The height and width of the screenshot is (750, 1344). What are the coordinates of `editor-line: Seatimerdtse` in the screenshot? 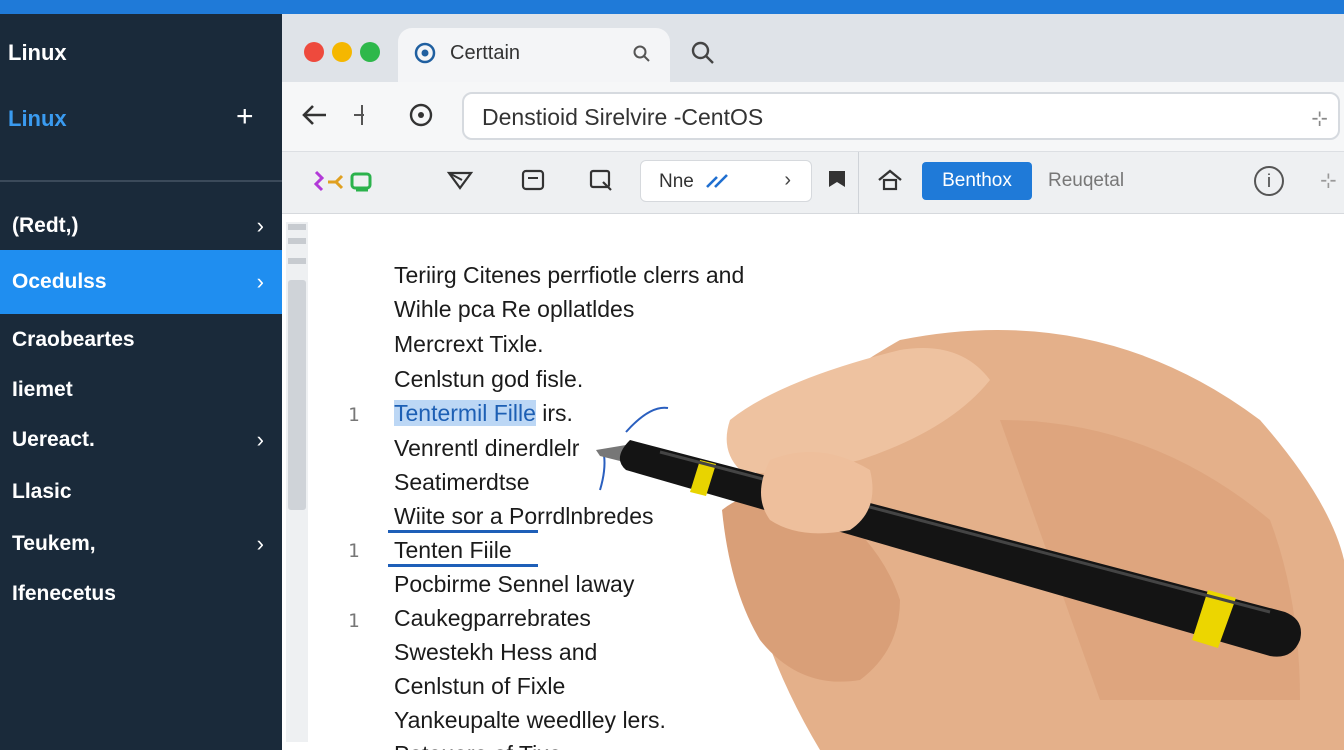 It's located at (462, 482).